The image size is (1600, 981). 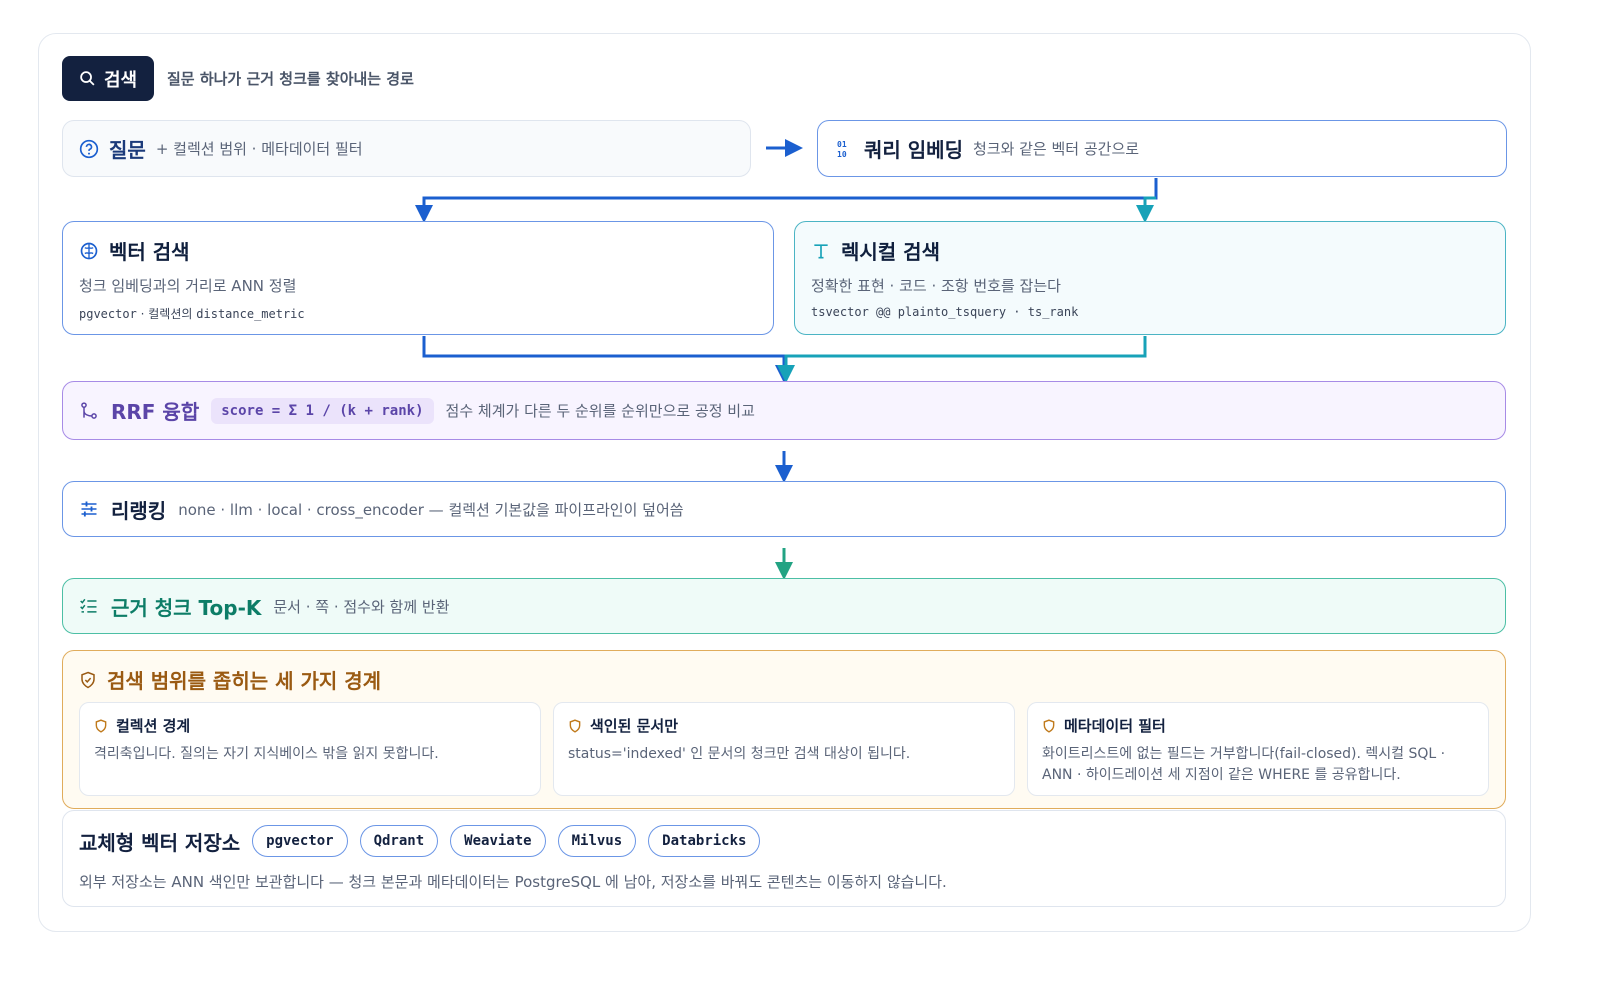 I want to click on question-circle-icon, so click(x=89, y=148).